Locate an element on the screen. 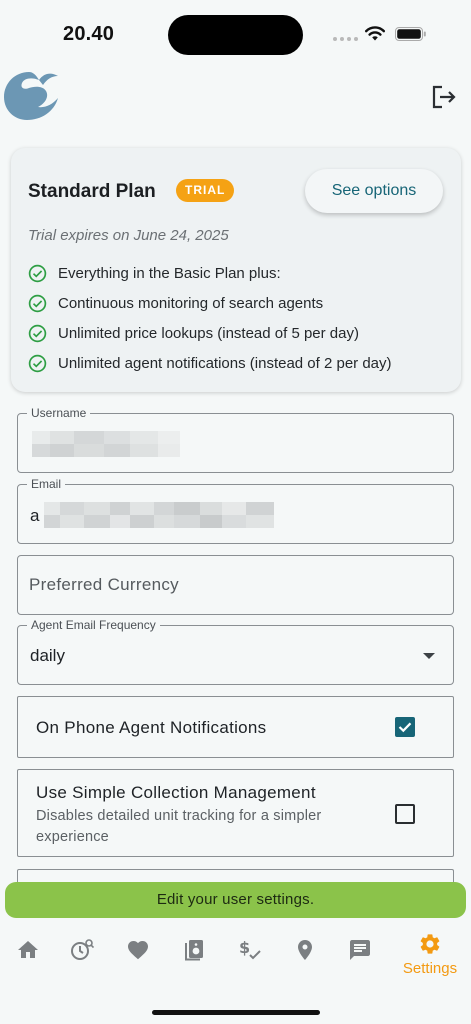 Image resolution: width=471 pixels, height=1024 pixels. app-logo-icon is located at coordinates (31, 96).